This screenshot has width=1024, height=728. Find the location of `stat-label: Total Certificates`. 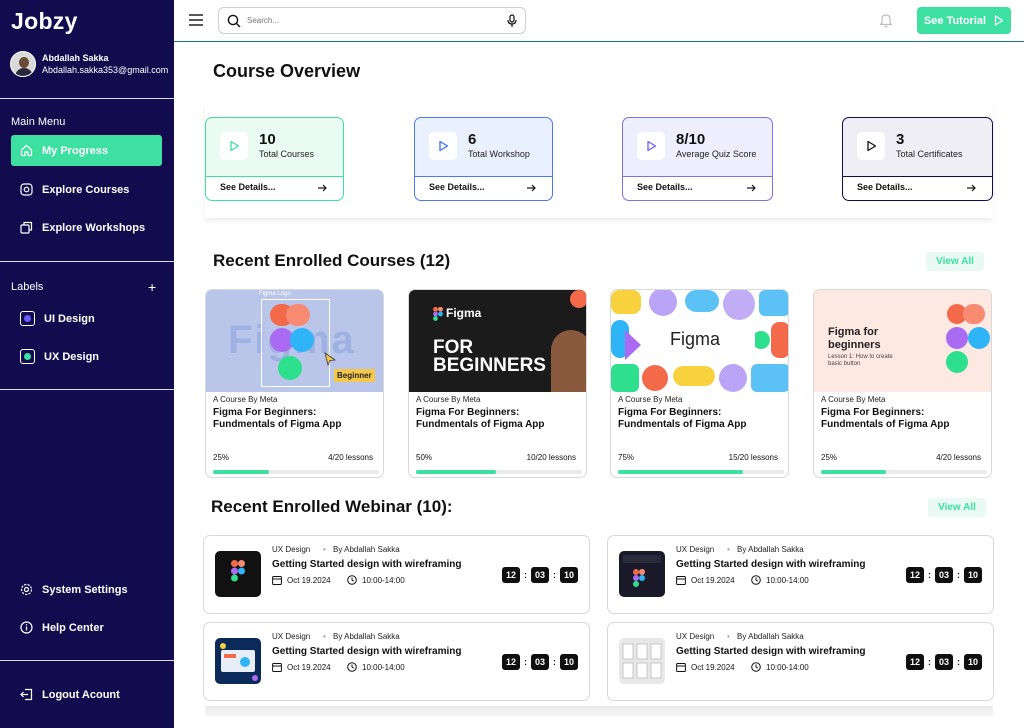

stat-label: Total Certificates is located at coordinates (929, 154).